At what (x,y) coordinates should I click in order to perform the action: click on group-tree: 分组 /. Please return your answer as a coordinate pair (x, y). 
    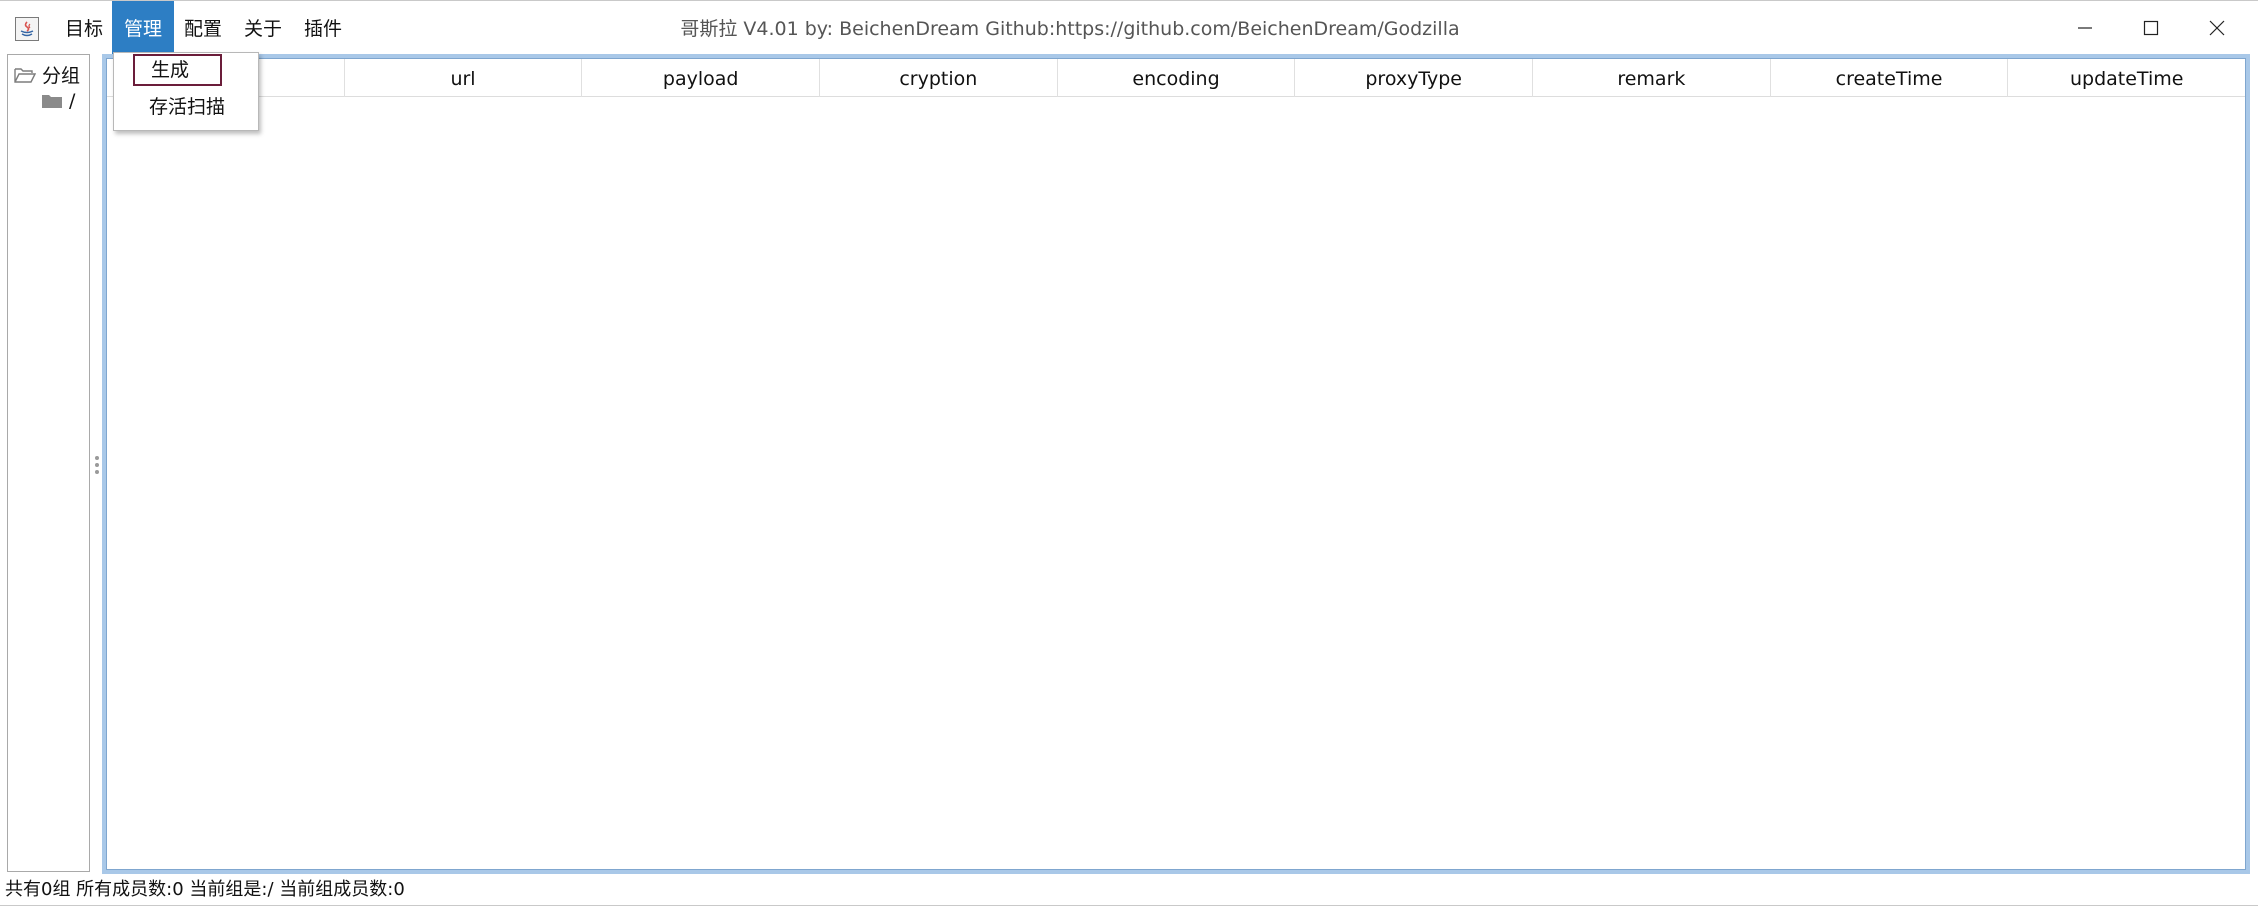
    Looking at the image, I should click on (48, 463).